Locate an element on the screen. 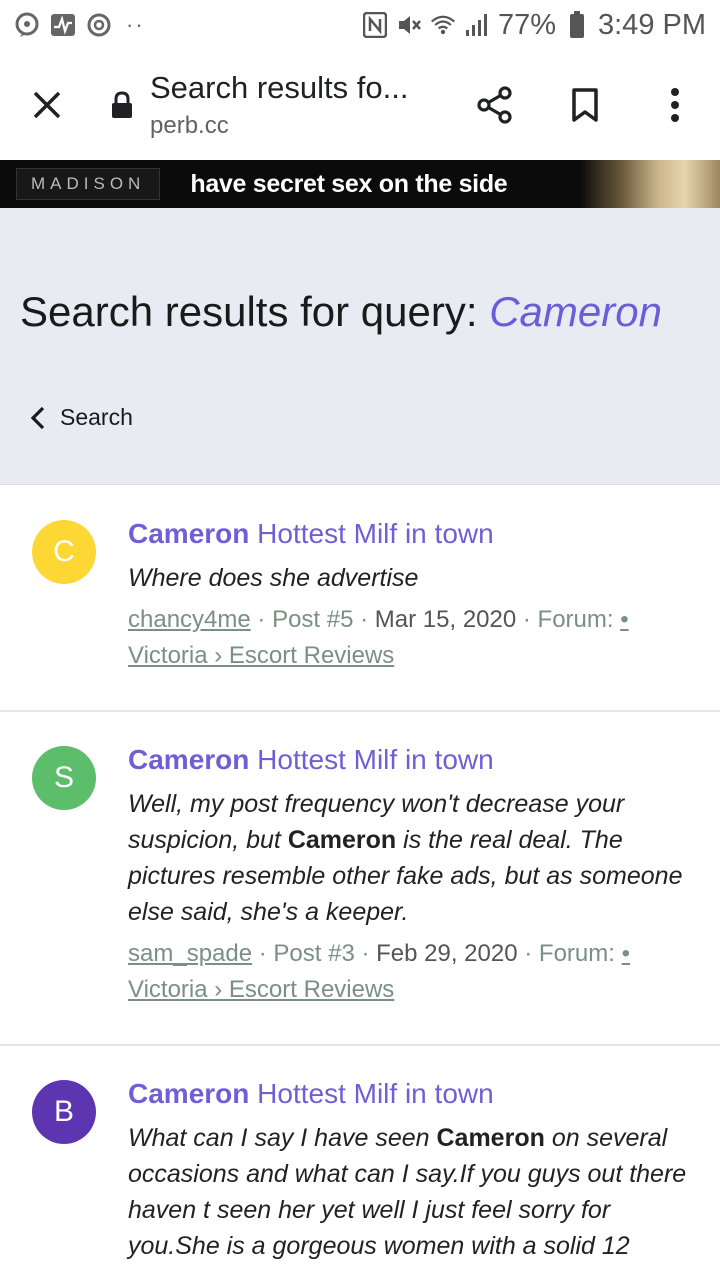 This screenshot has height=1280, width=720. avatar-letter: B is located at coordinates (63, 1111).